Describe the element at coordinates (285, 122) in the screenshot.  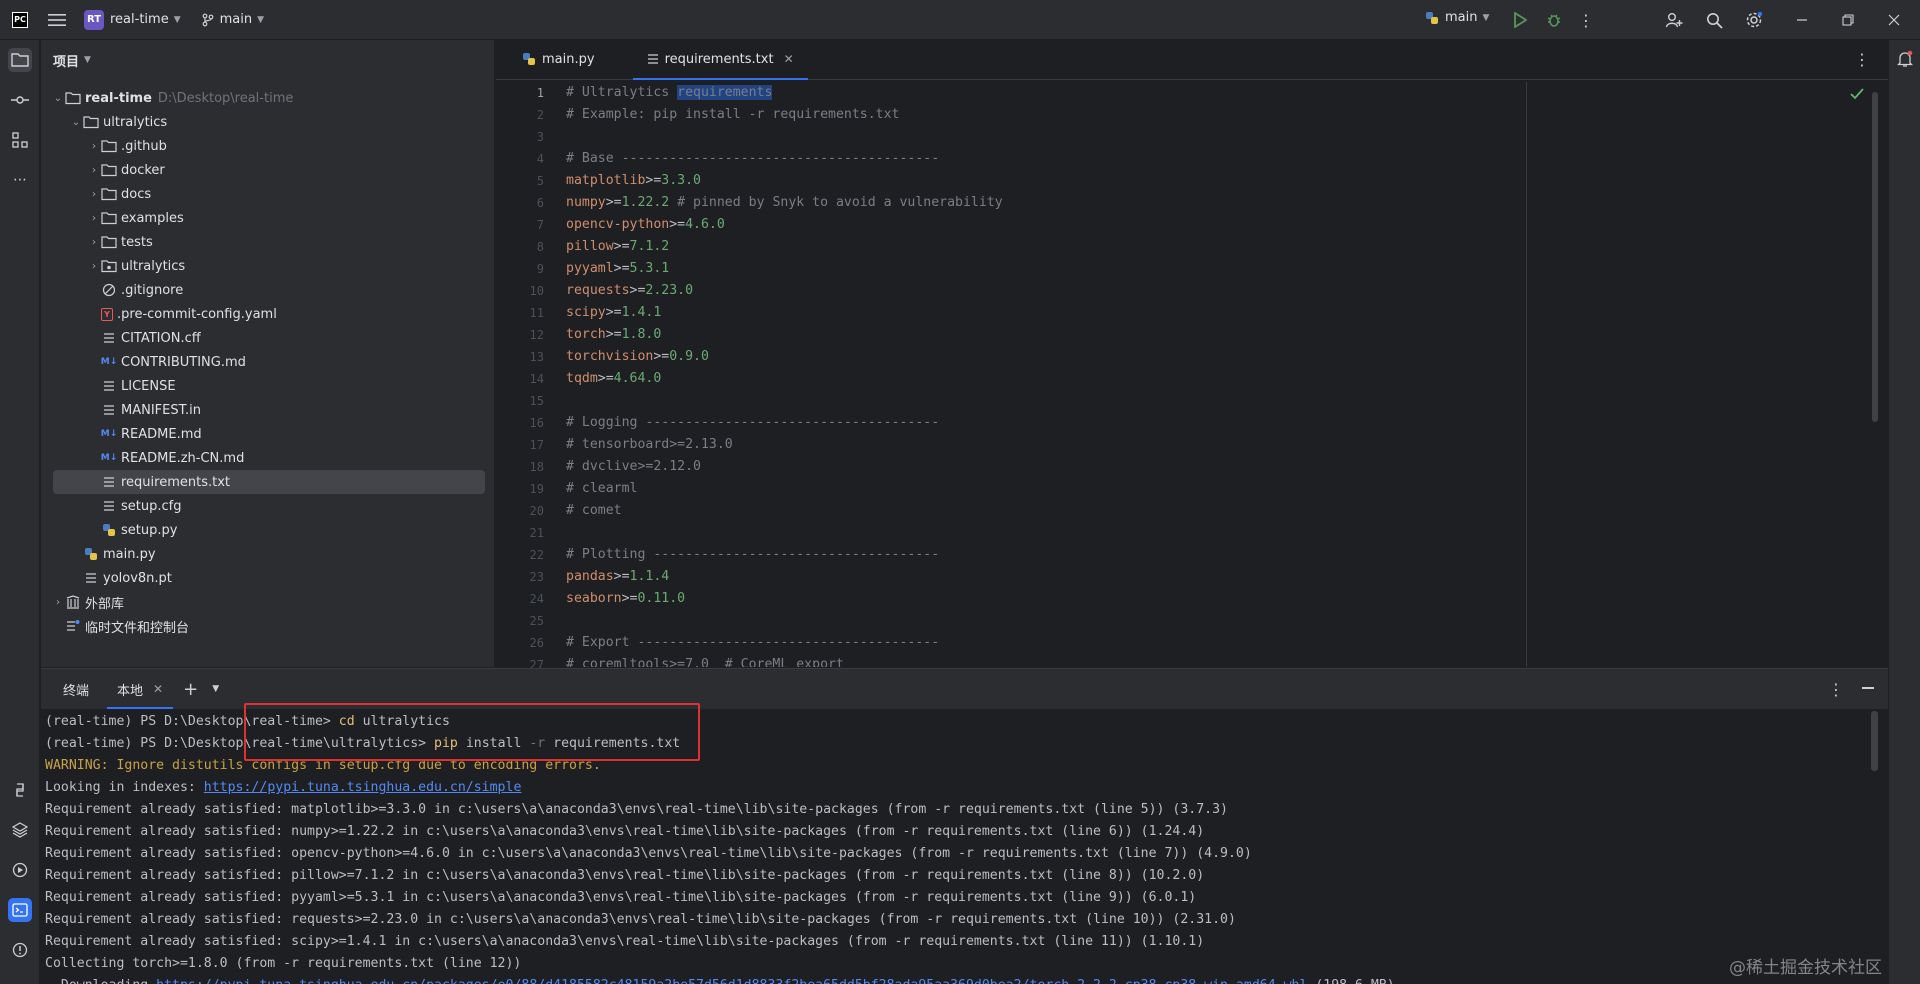
I see `tree-item-ultralytics: ⌄ ultralytics` at that location.